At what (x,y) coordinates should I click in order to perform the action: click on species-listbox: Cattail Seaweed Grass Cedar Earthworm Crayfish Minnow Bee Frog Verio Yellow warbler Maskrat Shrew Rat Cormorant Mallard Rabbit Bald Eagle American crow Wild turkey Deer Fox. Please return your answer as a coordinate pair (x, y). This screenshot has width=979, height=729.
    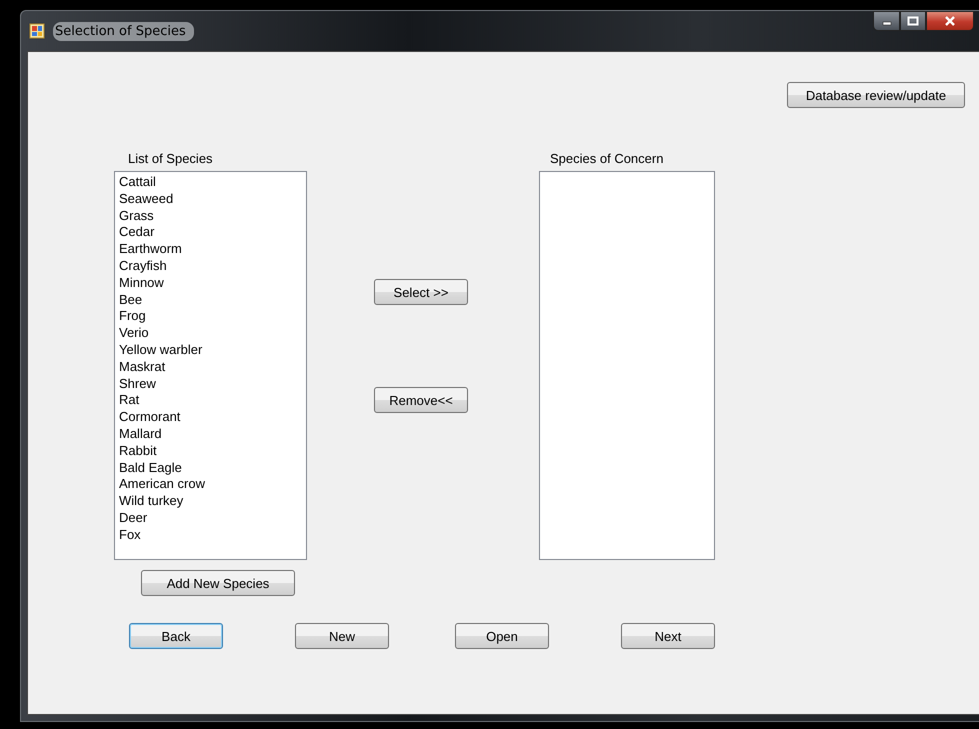
    Looking at the image, I should click on (210, 365).